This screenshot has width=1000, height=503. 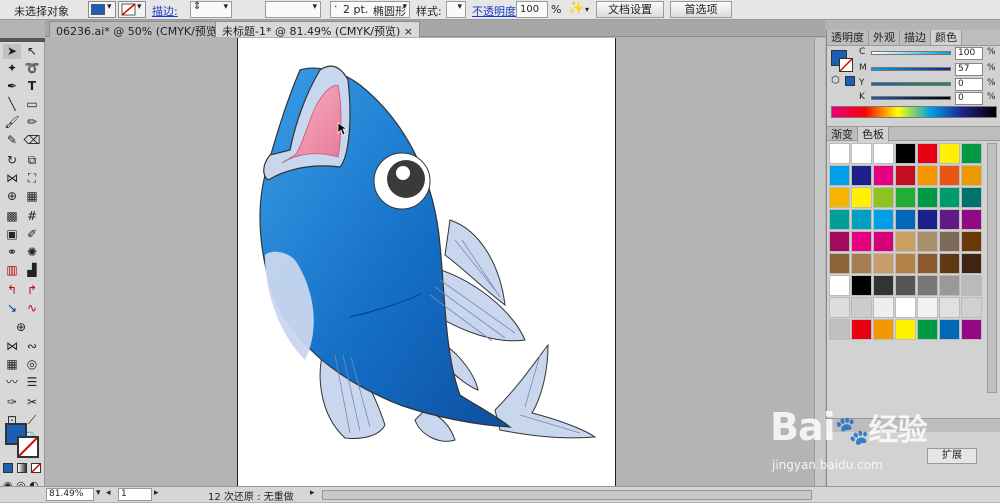 What do you see at coordinates (846, 65) in the screenshot?
I see `color-stroke-swatch` at bounding box center [846, 65].